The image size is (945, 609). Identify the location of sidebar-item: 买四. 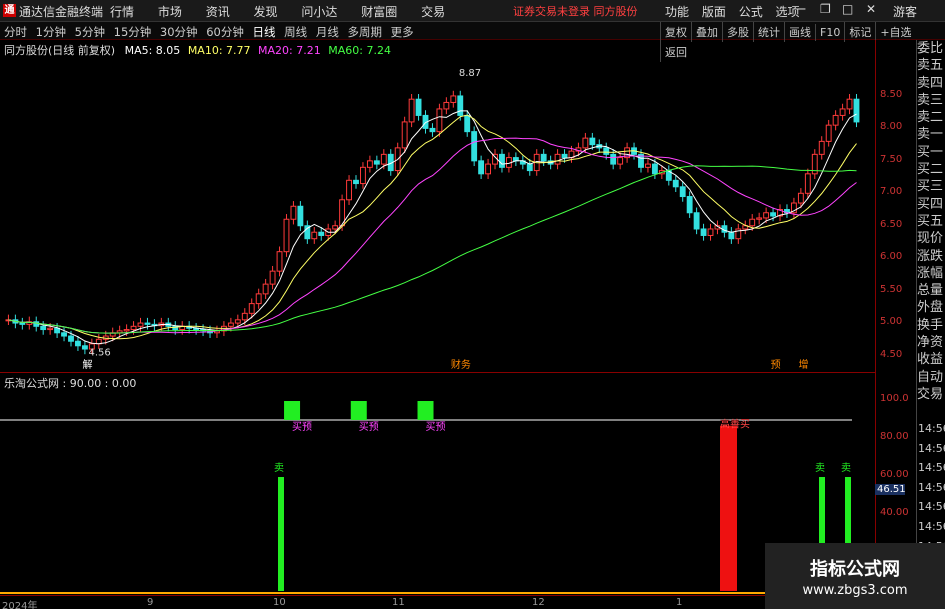
(931, 204).